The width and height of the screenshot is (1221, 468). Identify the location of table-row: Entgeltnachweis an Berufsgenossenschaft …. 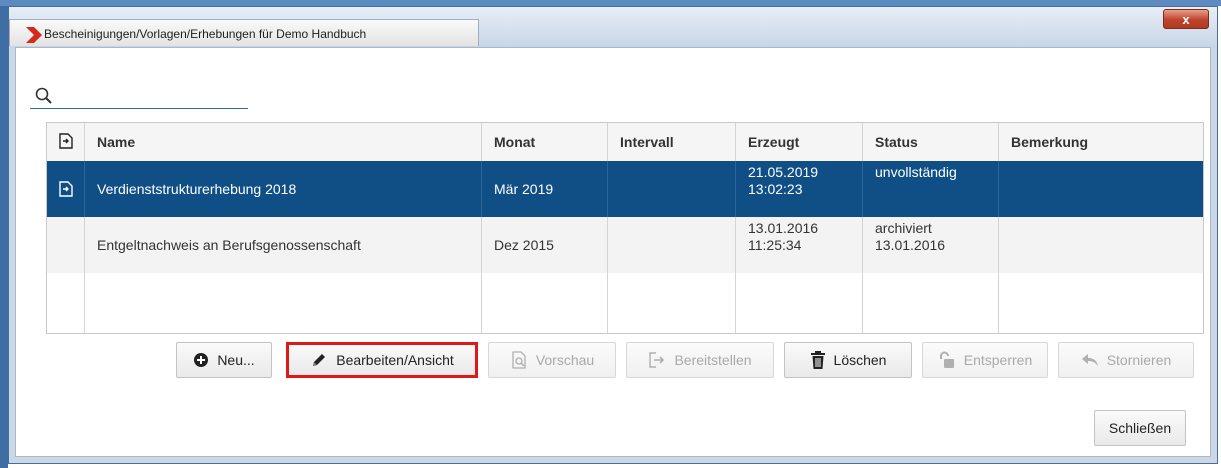
(625, 245).